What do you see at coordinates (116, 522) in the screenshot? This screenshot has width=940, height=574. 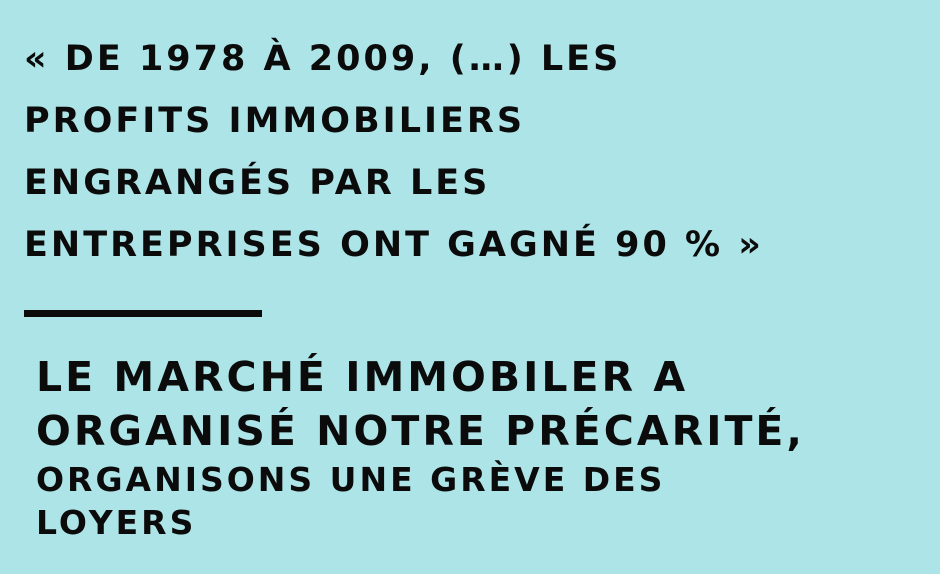 I see `slogan-line-4: LOYERS` at bounding box center [116, 522].